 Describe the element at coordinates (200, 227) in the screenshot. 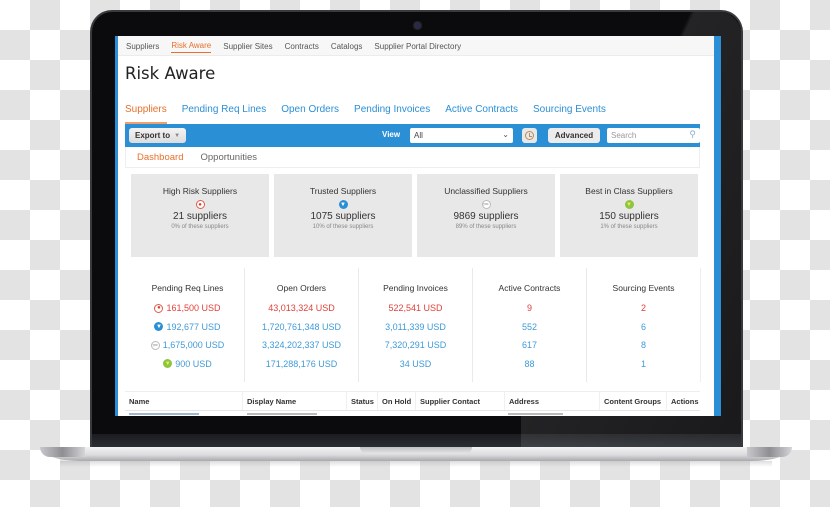

I see `card-percent: 0% of these suppliers` at that location.